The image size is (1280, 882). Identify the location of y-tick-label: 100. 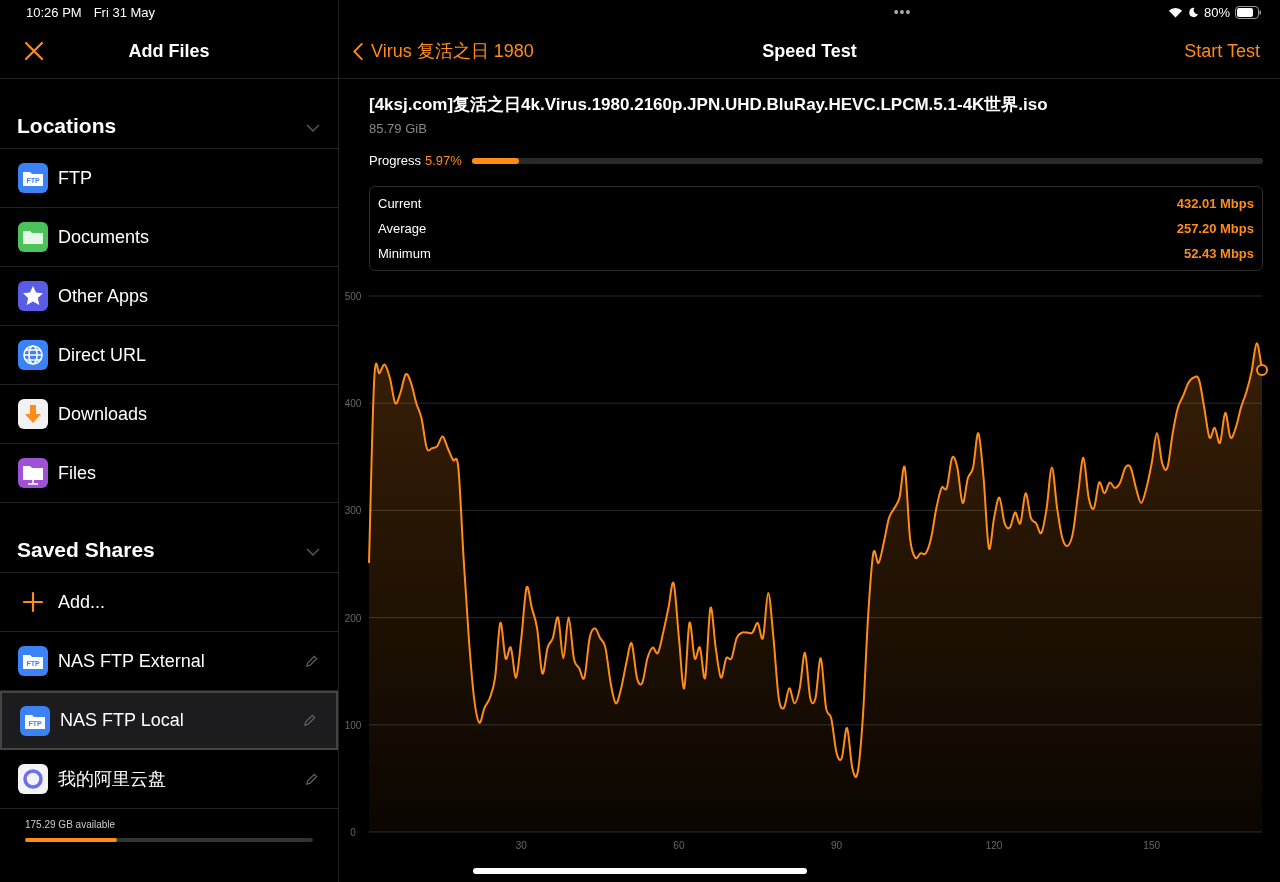
(353, 725).